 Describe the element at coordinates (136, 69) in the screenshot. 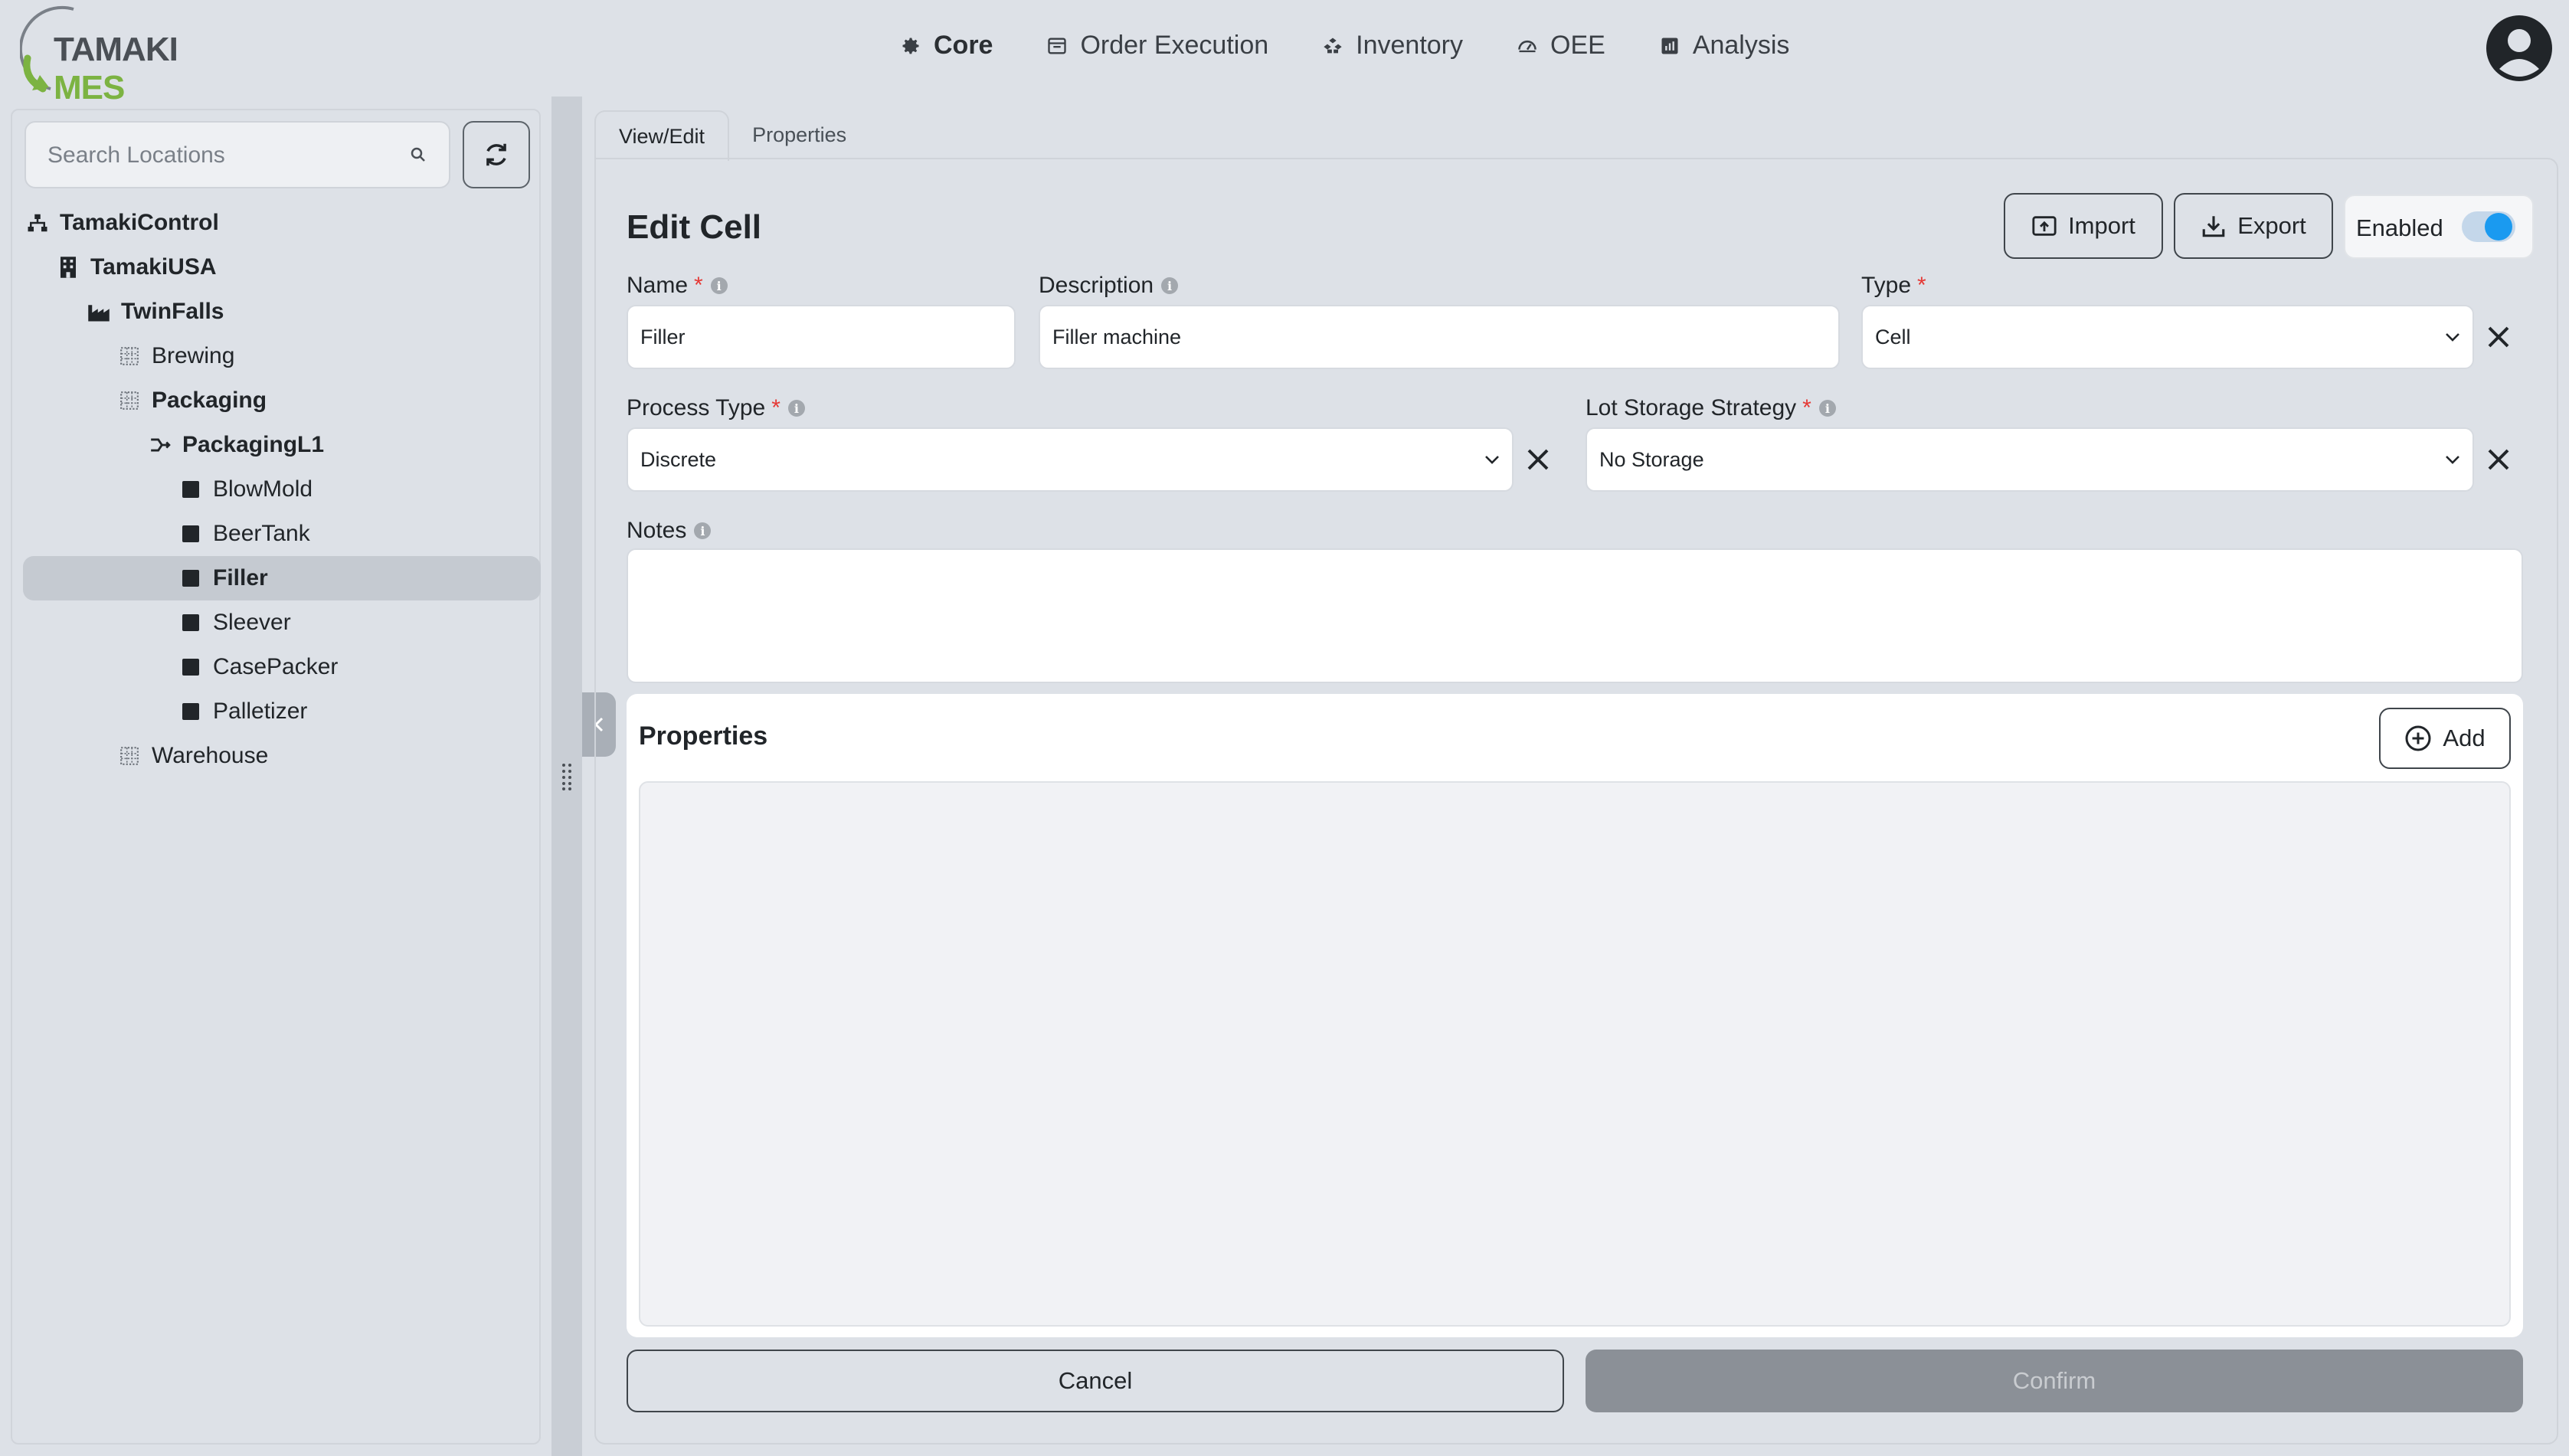

I see `logo-text: TAMAKI MES` at that location.